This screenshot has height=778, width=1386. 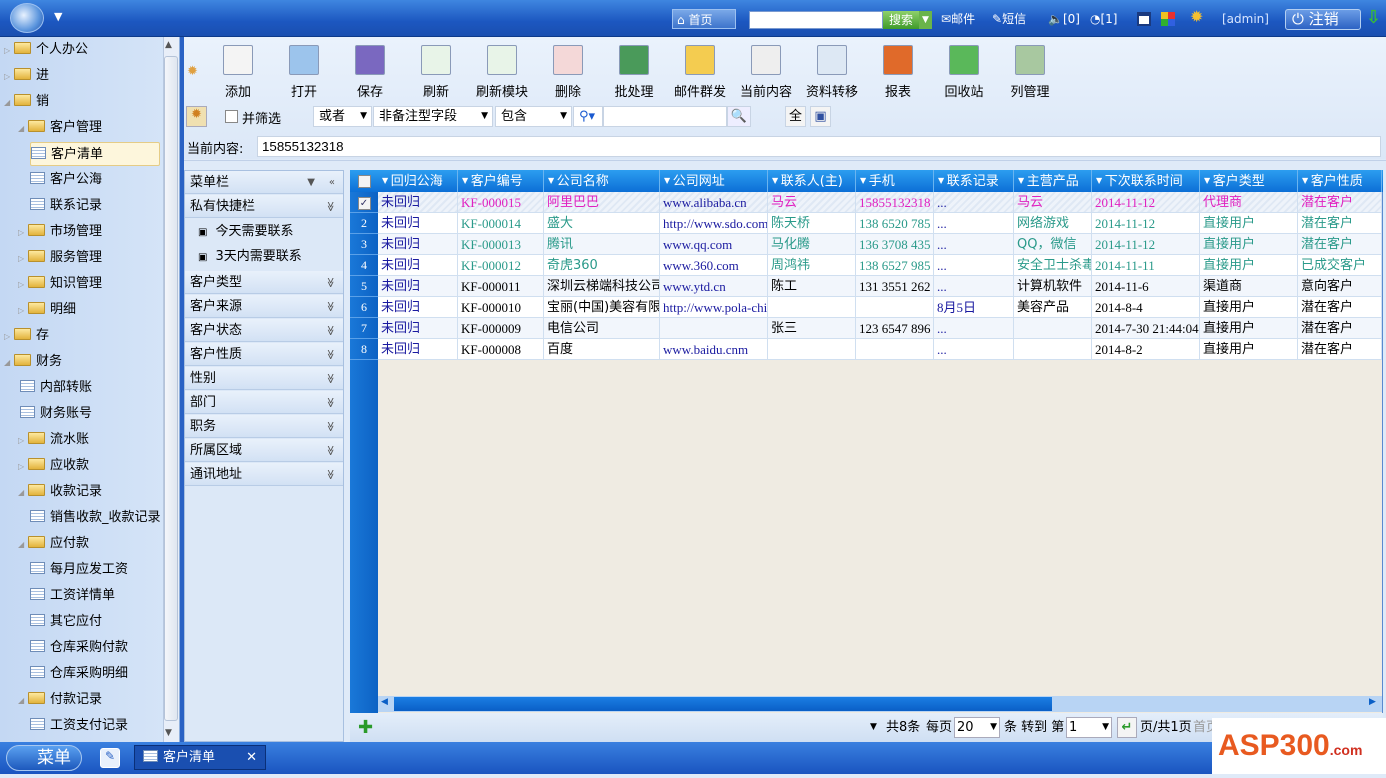 I want to click on column-header: 公司网址, so click(x=714, y=181).